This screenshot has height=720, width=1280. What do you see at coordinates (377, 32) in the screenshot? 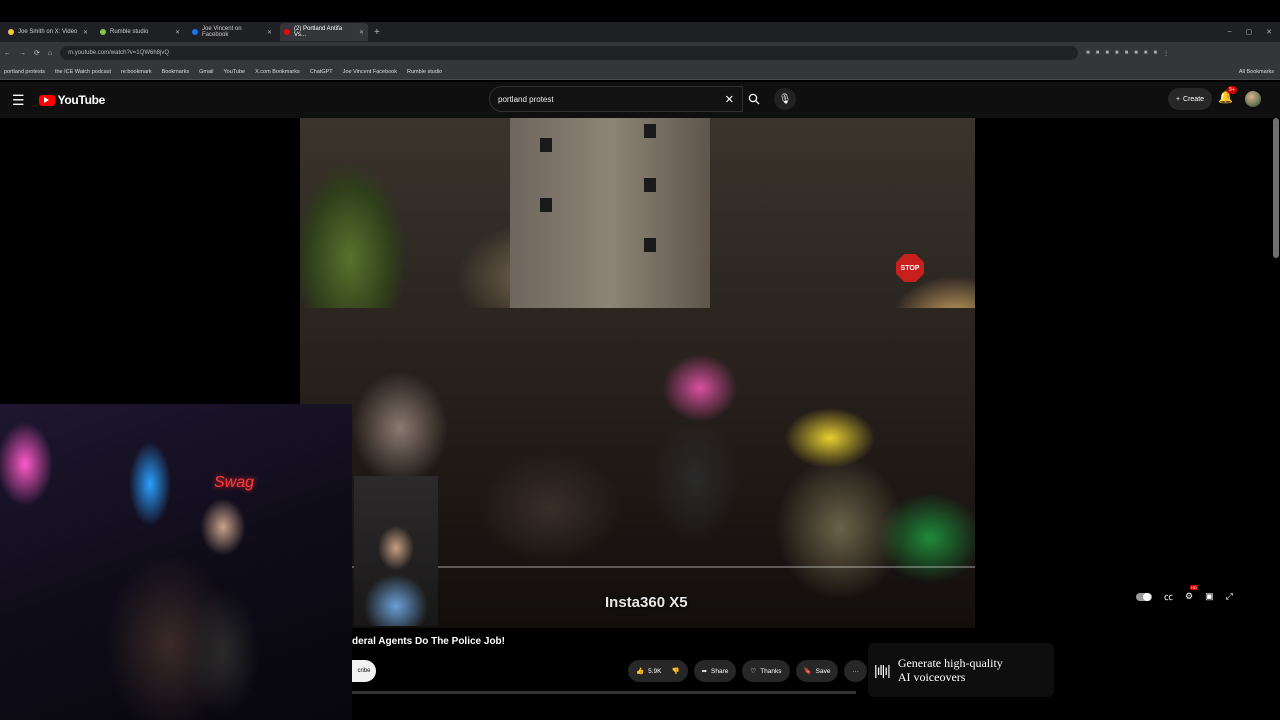
I see `new-tab-button: +` at bounding box center [377, 32].